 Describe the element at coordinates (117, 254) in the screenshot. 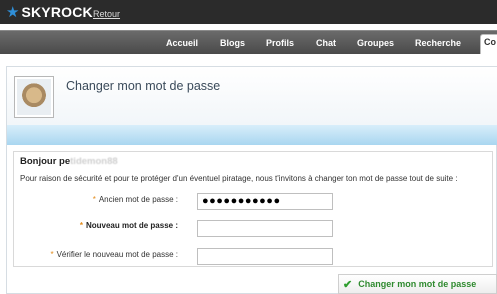

I see `verify-password-label-text: Vérifier le nouveau mot de passe :` at that location.